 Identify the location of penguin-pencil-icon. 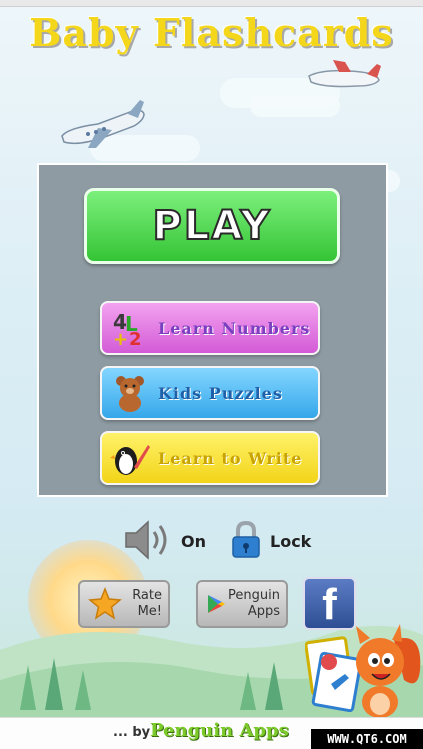
(130, 458).